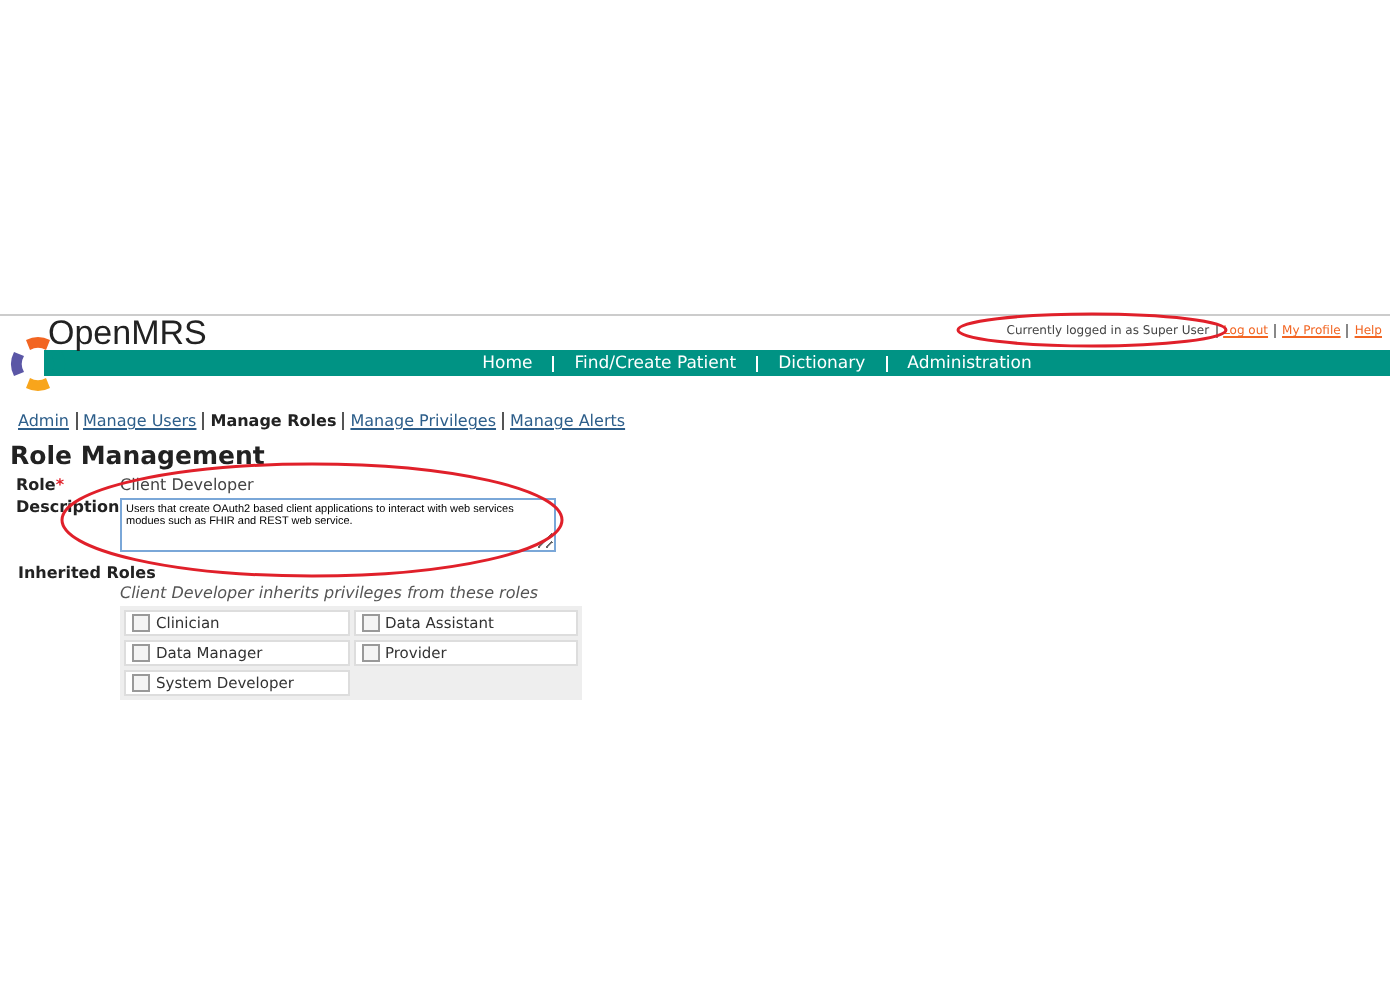  What do you see at coordinates (136, 421) in the screenshot?
I see `breadcrumb-link: Manage Users` at bounding box center [136, 421].